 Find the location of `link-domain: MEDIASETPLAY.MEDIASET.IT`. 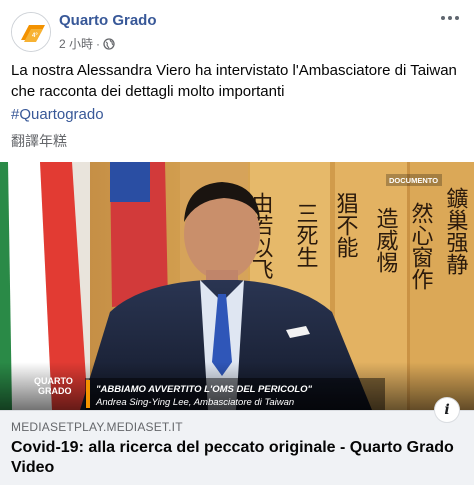

link-domain: MEDIASETPLAY.MEDIASET.IT is located at coordinates (97, 427).